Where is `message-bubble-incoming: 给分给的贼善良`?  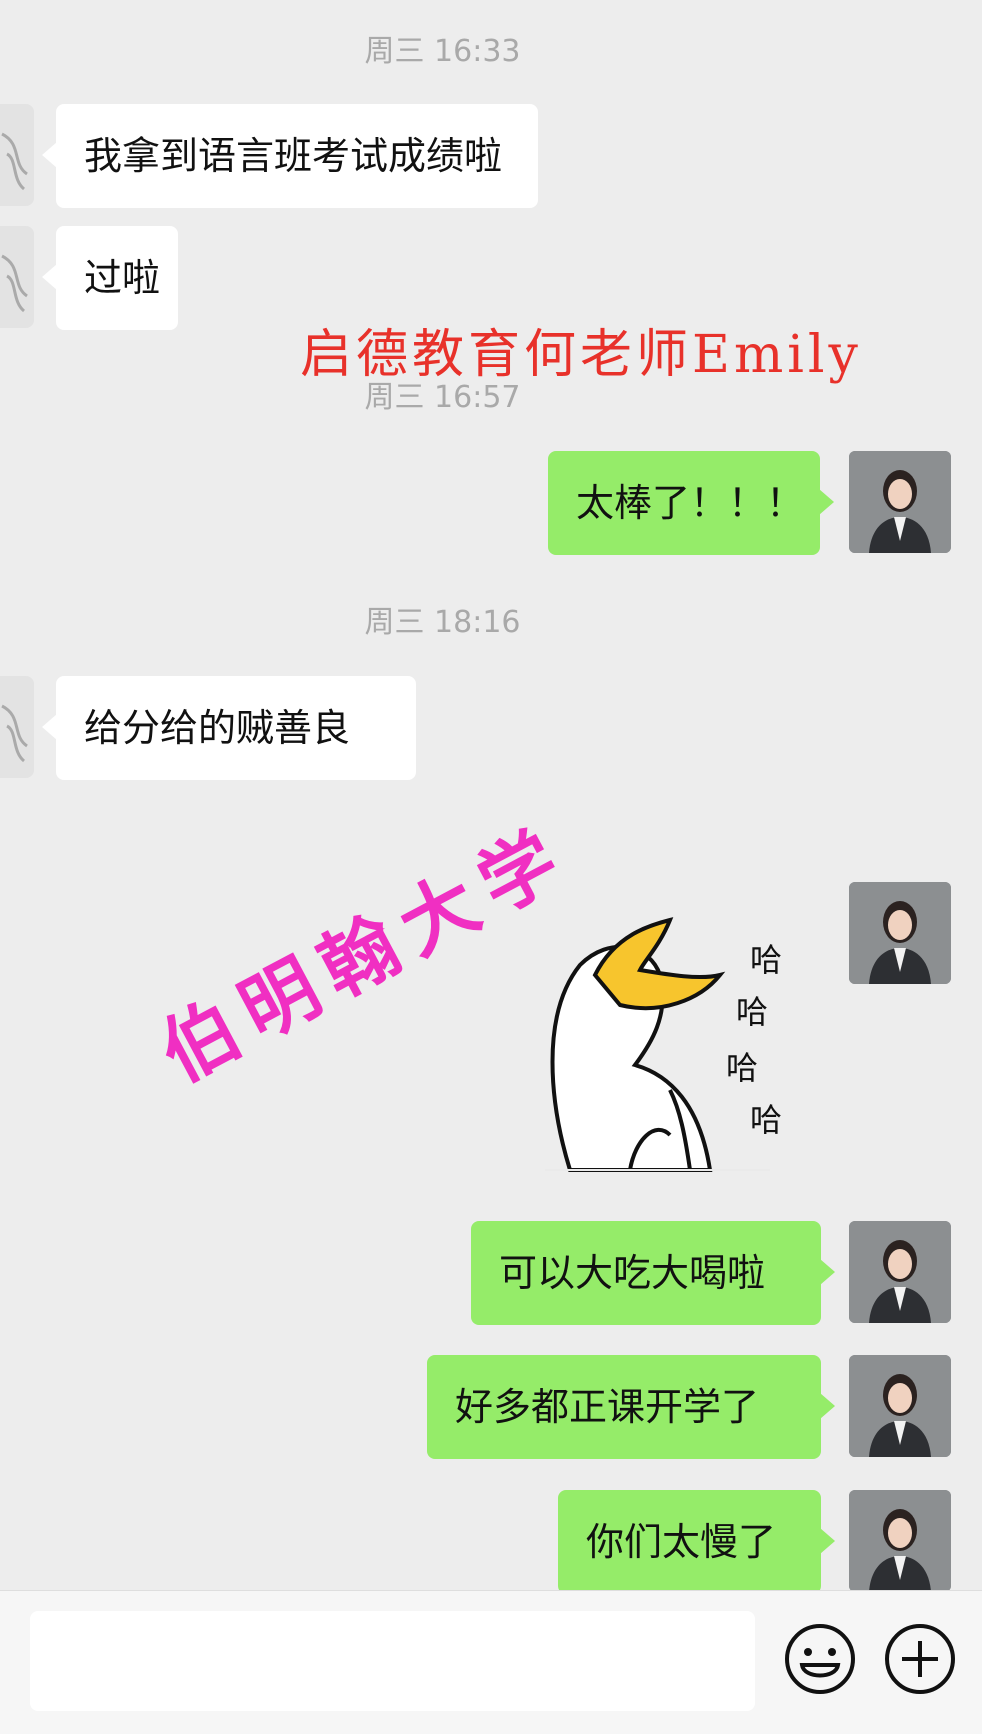
message-bubble-incoming: 给分给的贼善良 is located at coordinates (229, 728).